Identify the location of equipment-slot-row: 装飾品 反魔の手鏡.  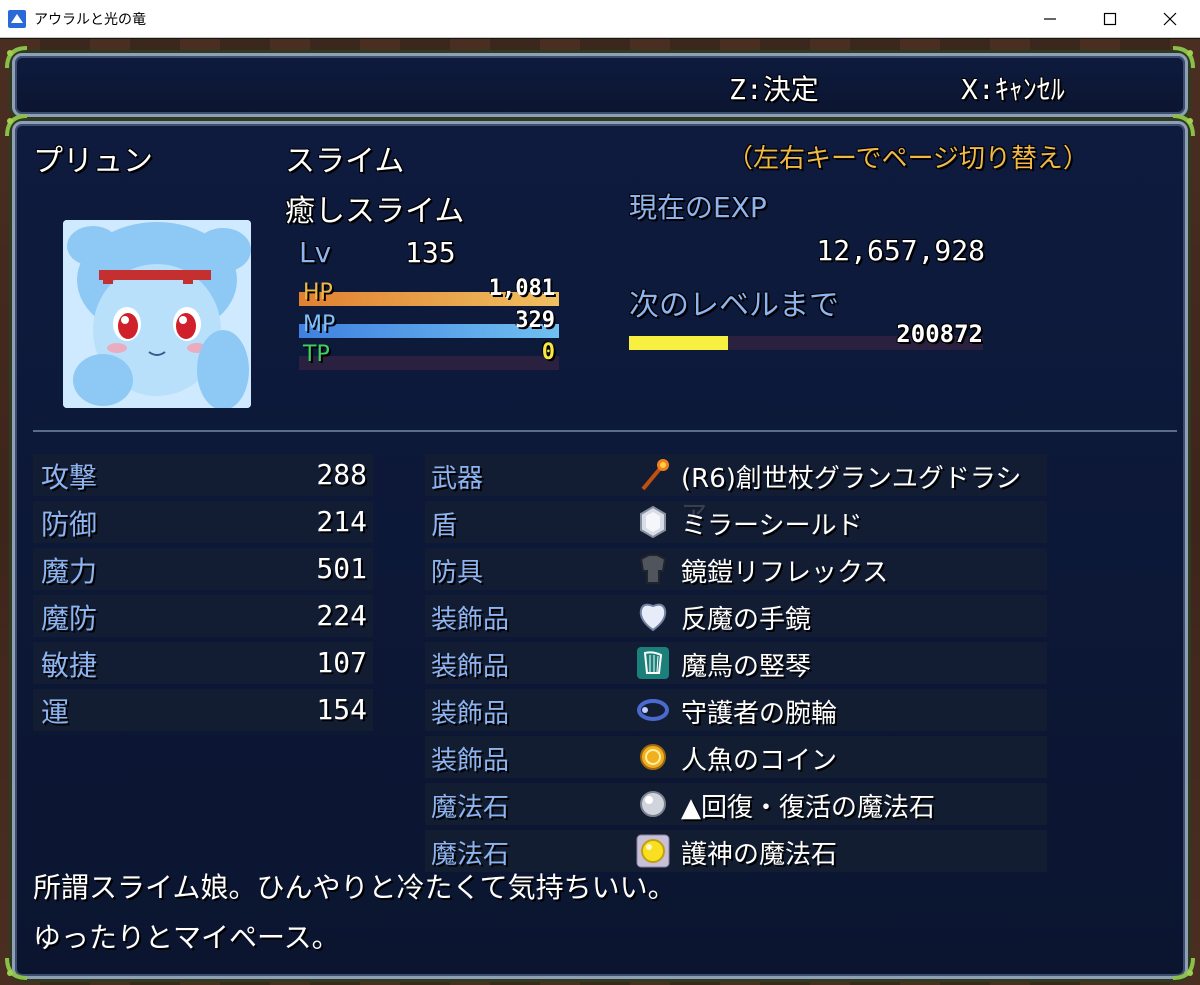
(736, 616).